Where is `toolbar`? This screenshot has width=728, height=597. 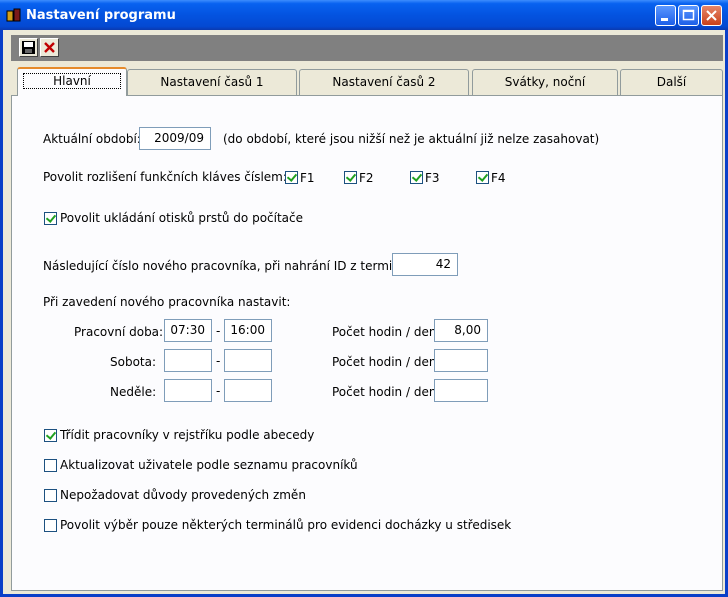
toolbar is located at coordinates (367, 48).